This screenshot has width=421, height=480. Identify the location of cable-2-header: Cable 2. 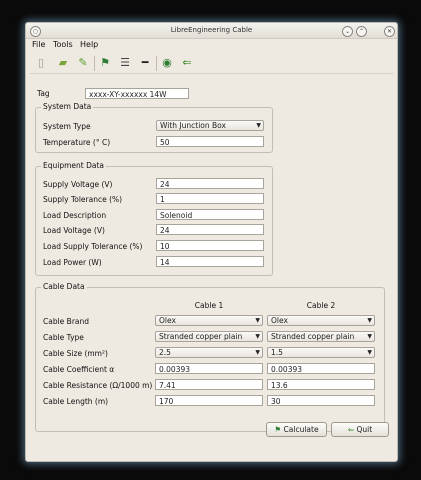
(321, 305).